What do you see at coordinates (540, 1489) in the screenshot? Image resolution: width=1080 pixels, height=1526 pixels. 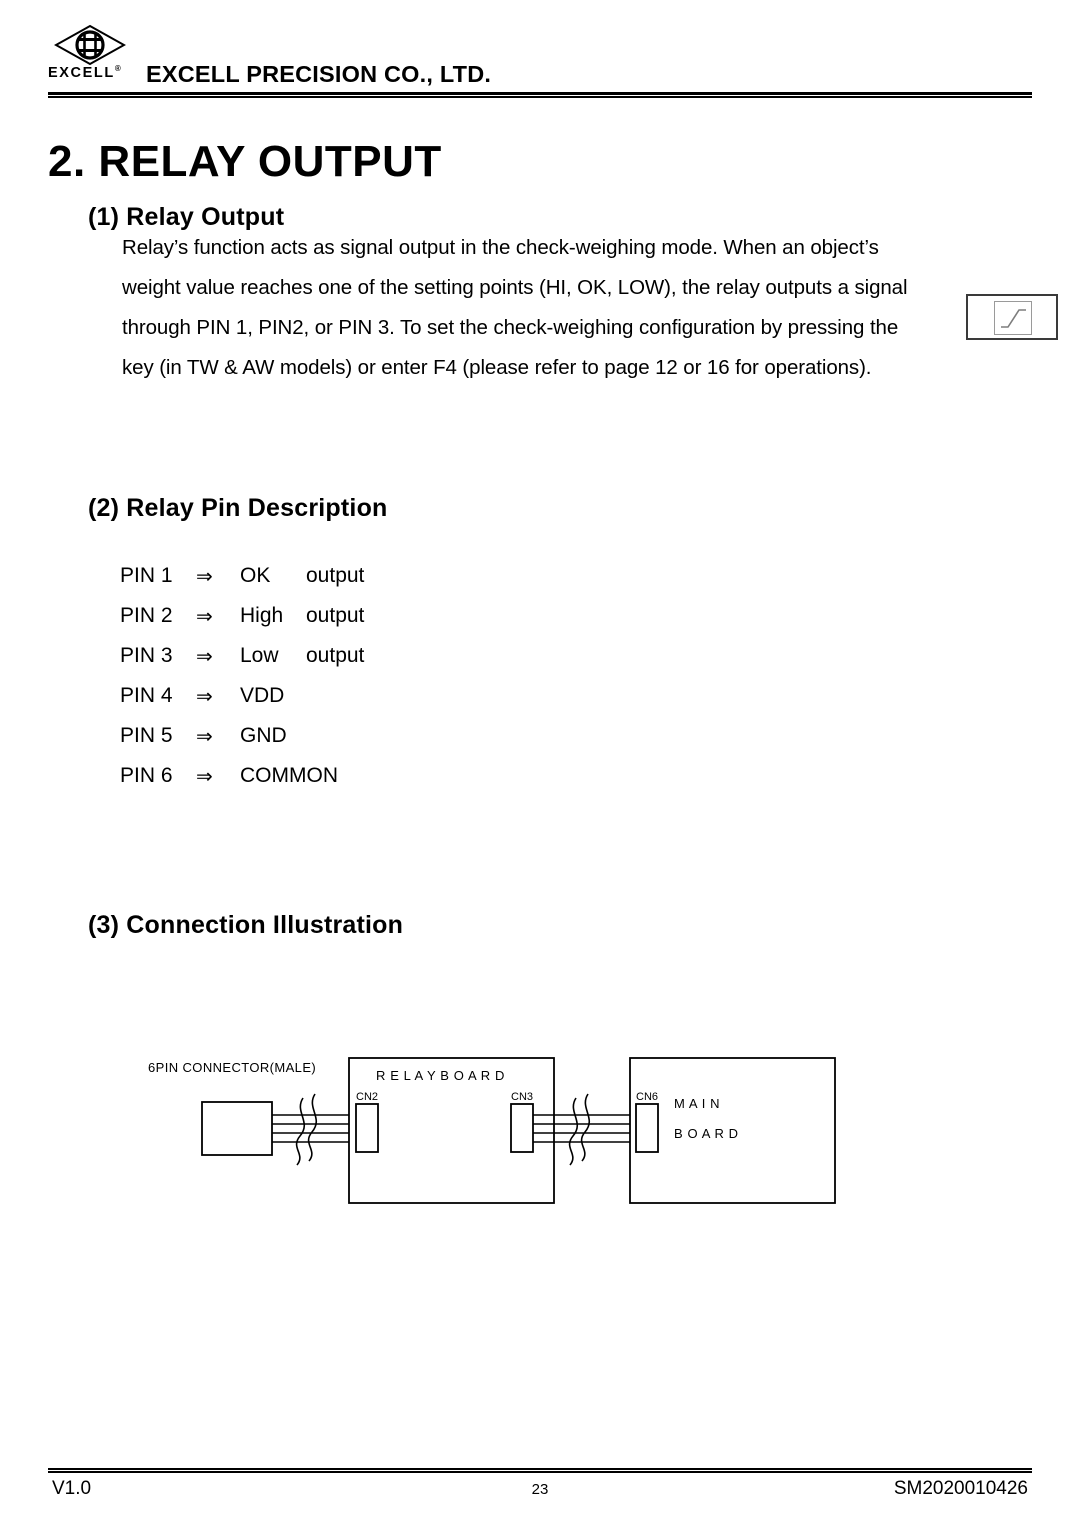 I see `page-number: 23` at bounding box center [540, 1489].